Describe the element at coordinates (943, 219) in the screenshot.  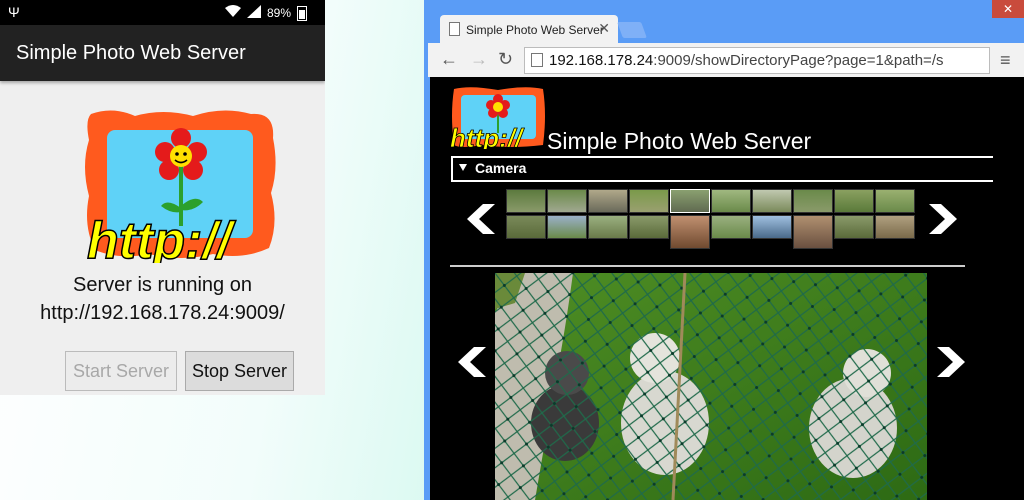
I see `thumbs-next-icon` at that location.